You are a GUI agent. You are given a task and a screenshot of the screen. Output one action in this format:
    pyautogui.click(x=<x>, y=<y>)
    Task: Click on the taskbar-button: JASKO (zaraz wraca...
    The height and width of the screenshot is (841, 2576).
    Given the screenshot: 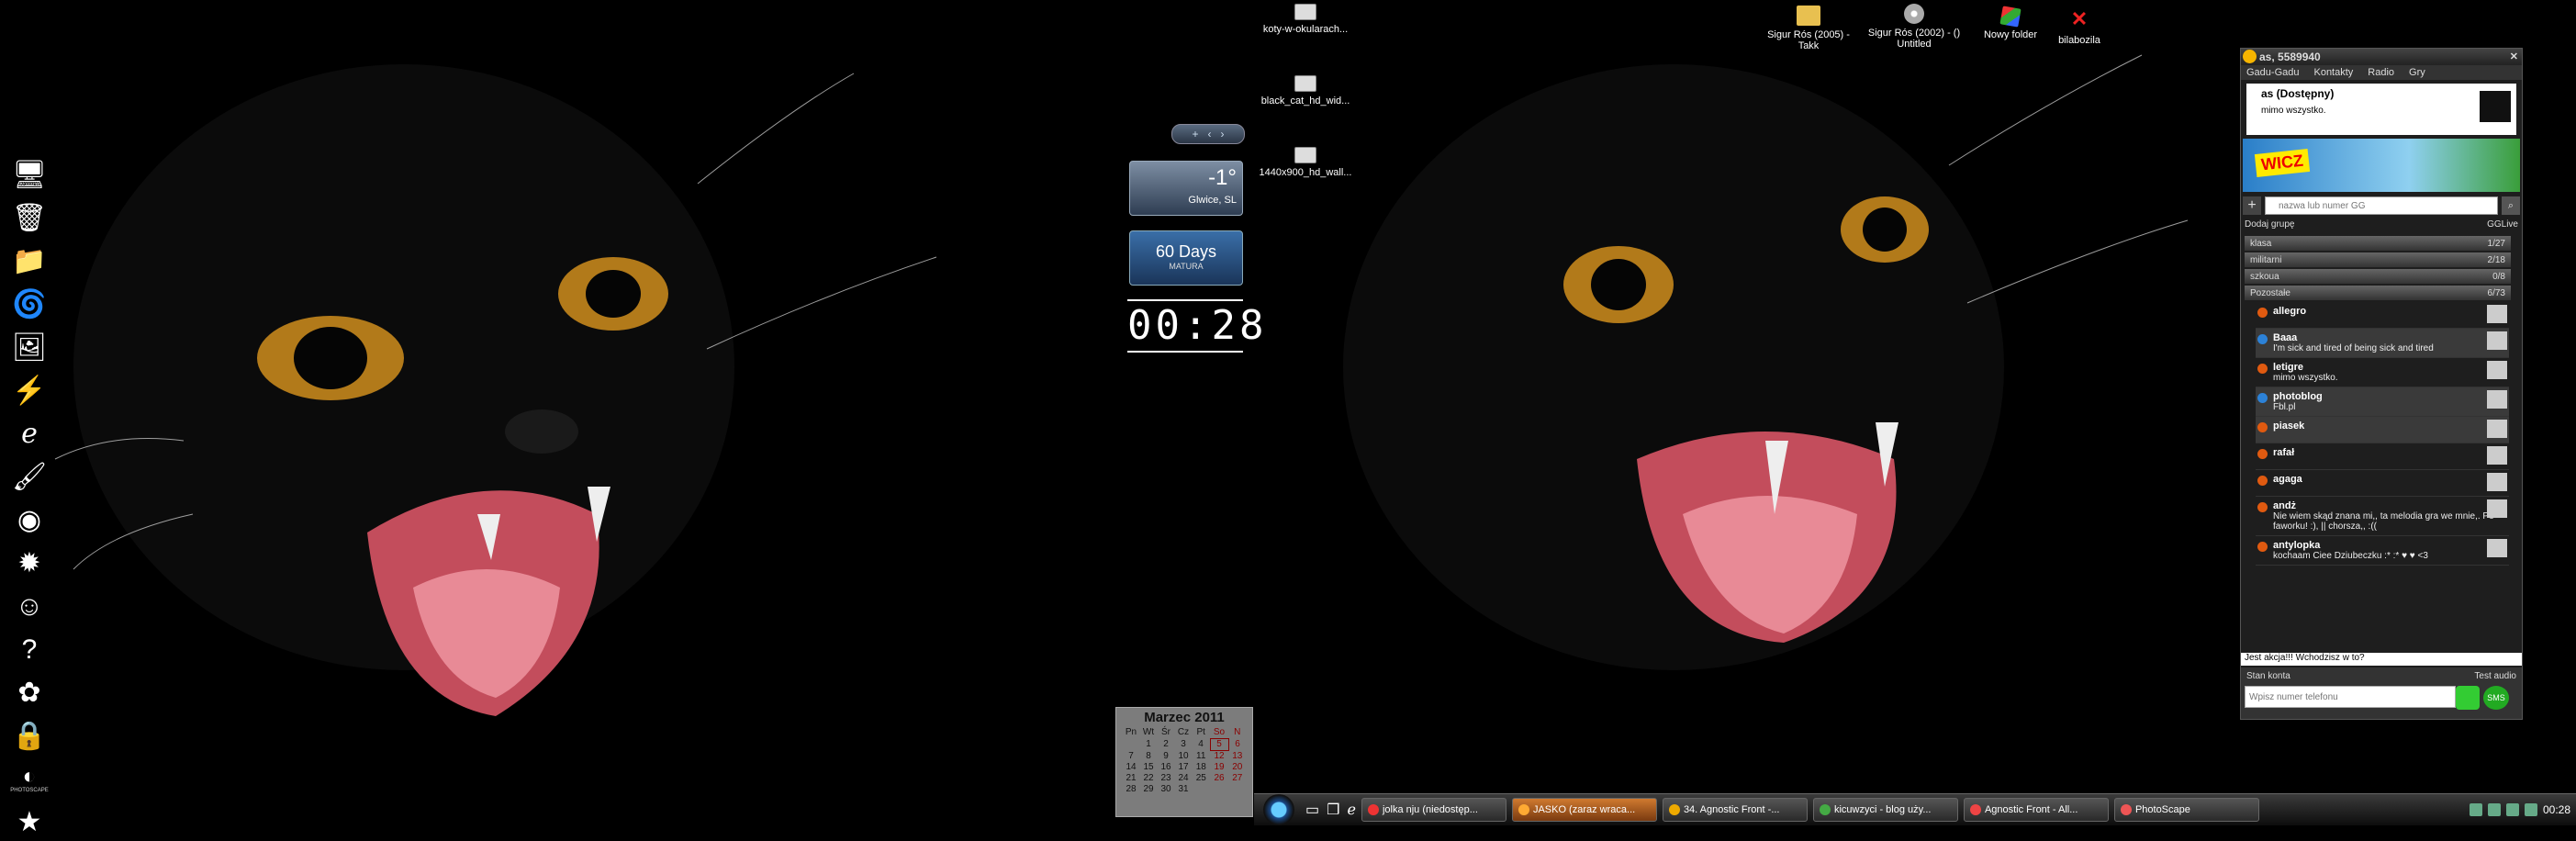 What is the action you would take?
    pyautogui.click(x=1584, y=810)
    